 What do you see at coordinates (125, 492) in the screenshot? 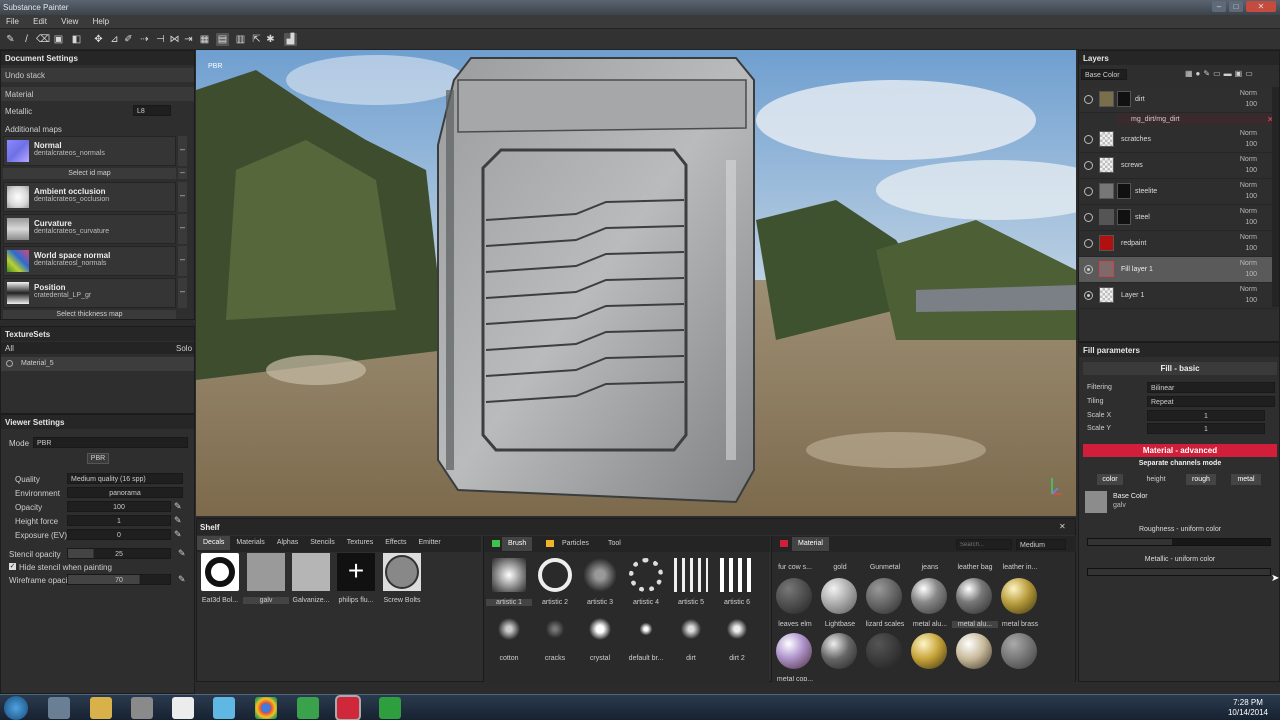
I see `environment-field: panorama` at bounding box center [125, 492].